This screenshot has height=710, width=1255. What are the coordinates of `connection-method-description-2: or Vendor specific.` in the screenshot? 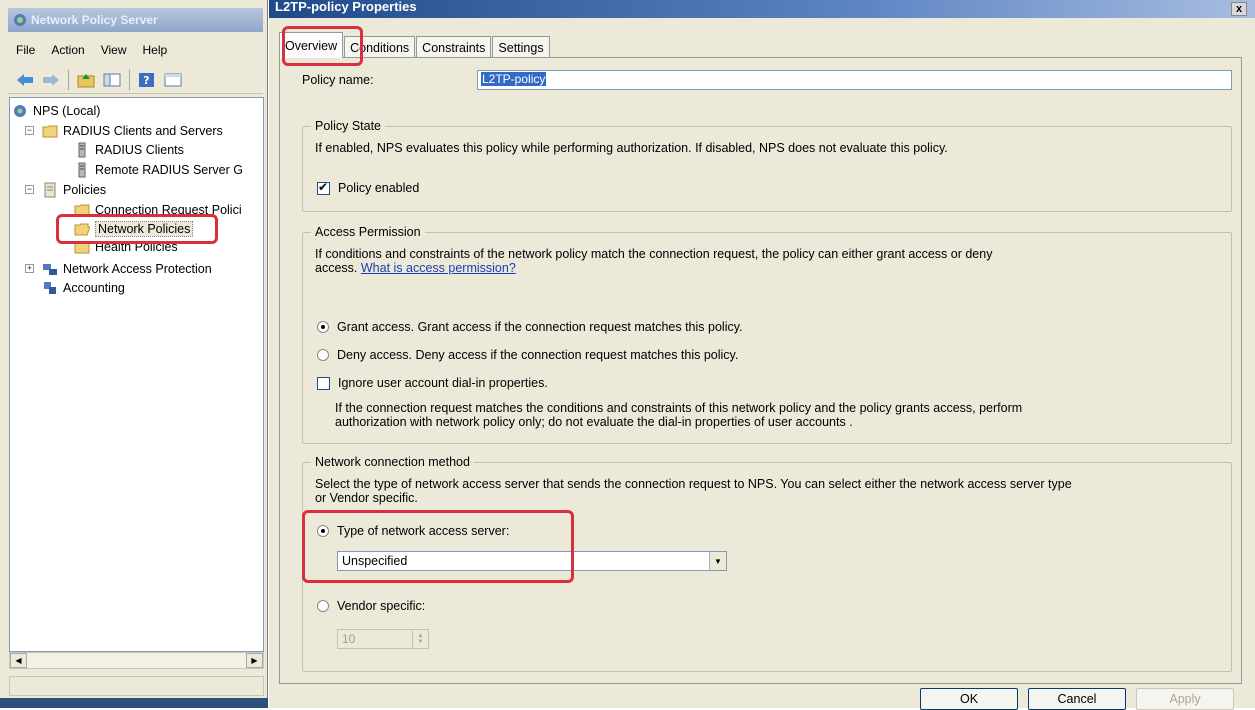 It's located at (366, 498).